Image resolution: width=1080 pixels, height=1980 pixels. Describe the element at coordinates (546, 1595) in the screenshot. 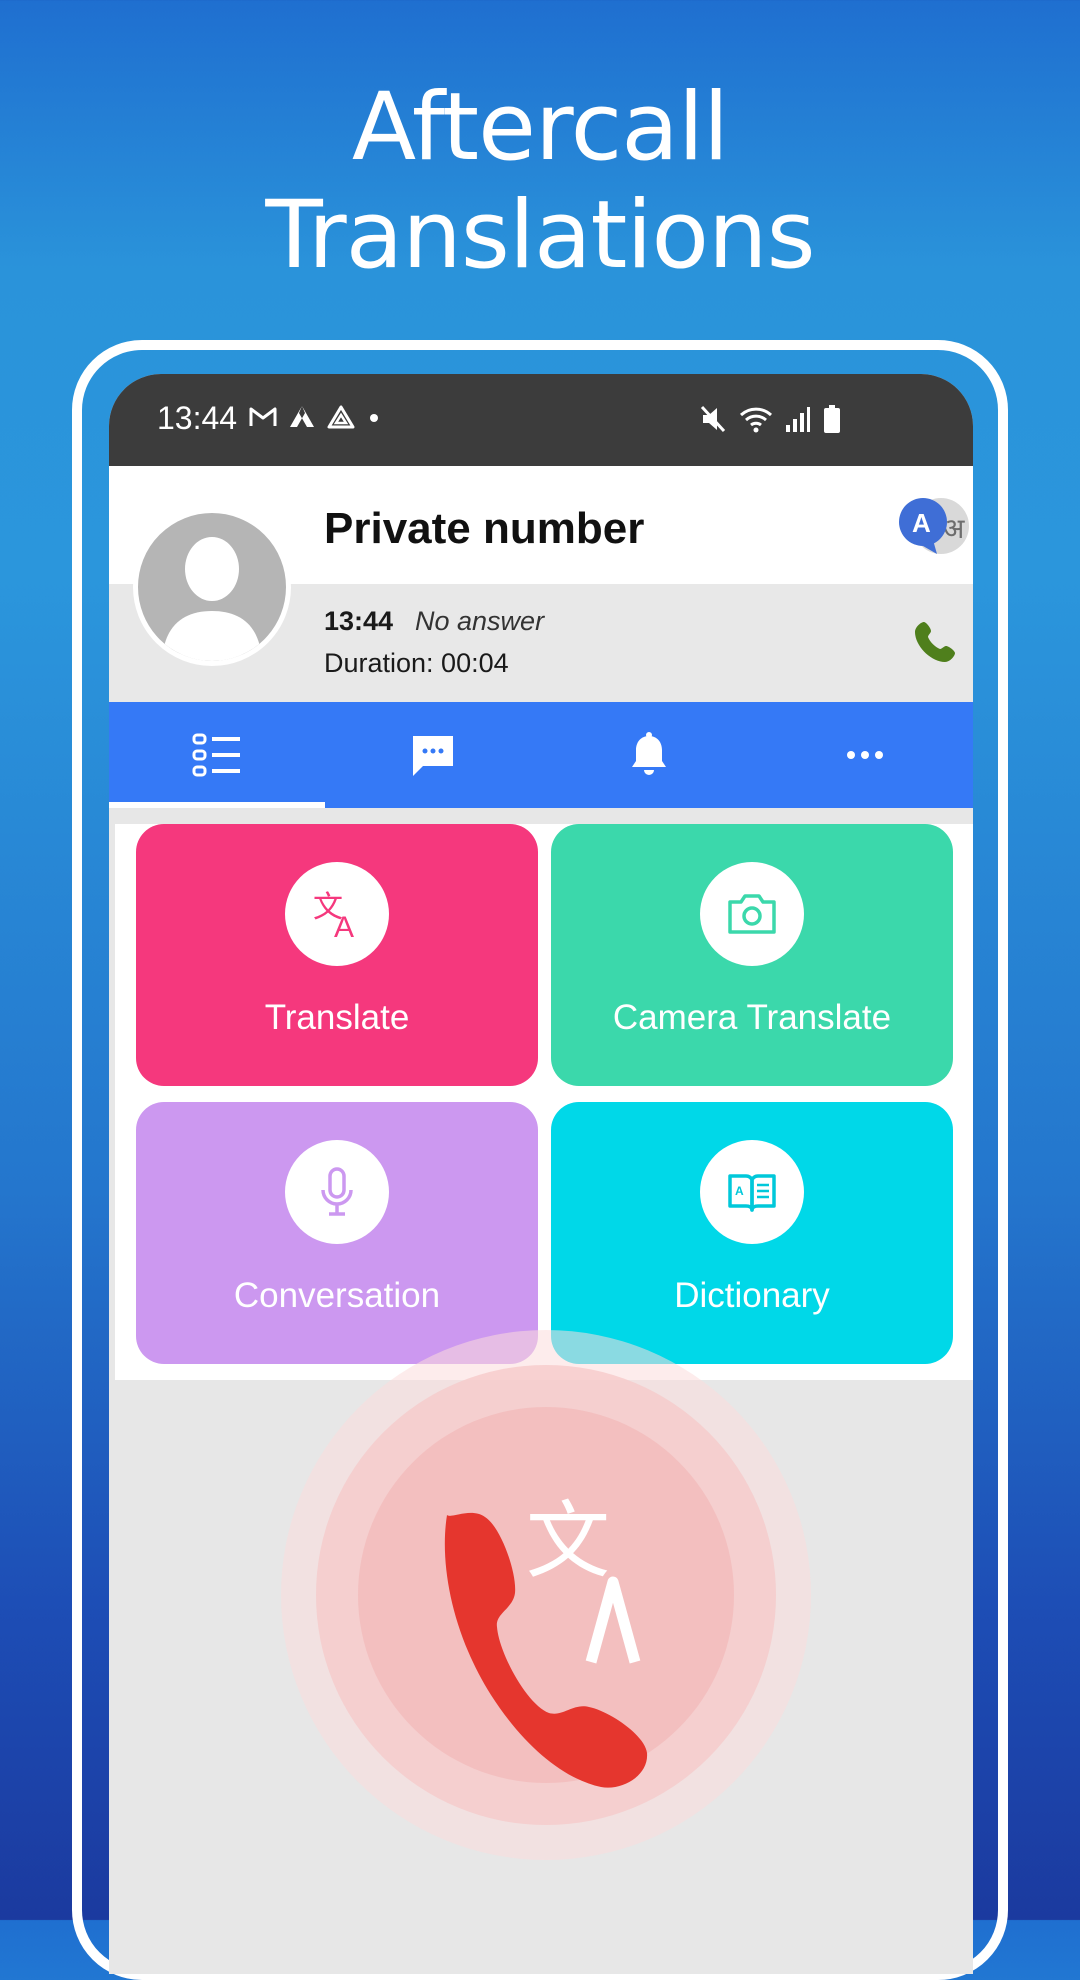

I see `call-translate-button: 文` at that location.